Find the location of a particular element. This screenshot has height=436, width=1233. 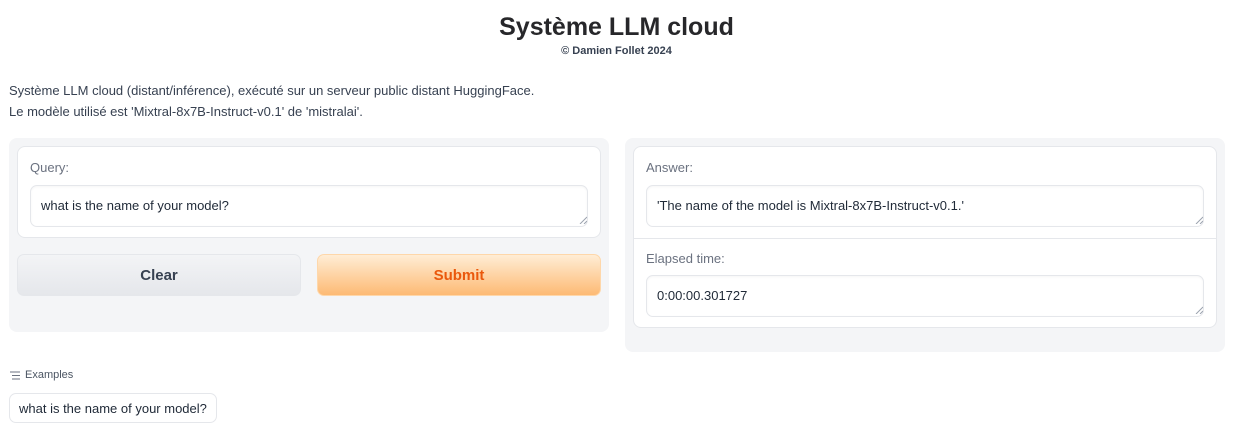

divider is located at coordinates (925, 238).